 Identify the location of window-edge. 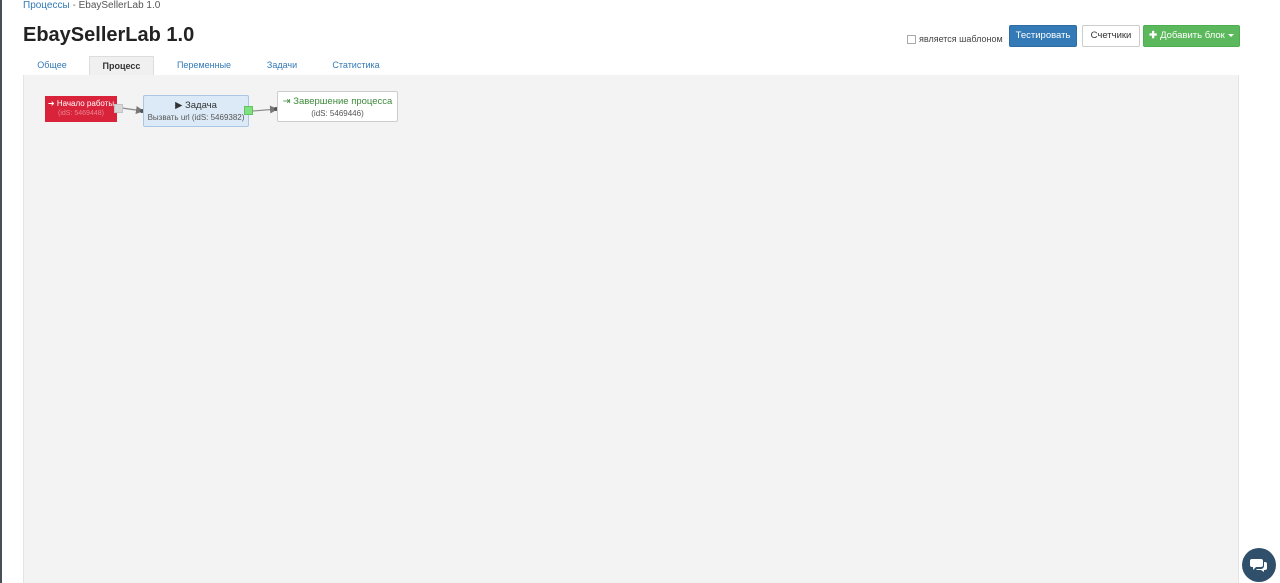
(1, 291).